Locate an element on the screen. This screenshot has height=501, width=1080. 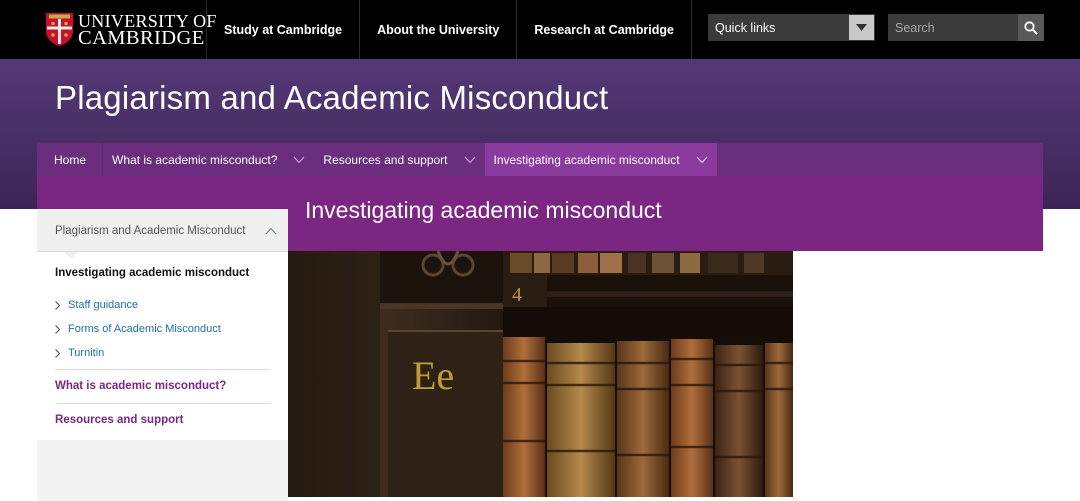
search-input is located at coordinates (953, 27).